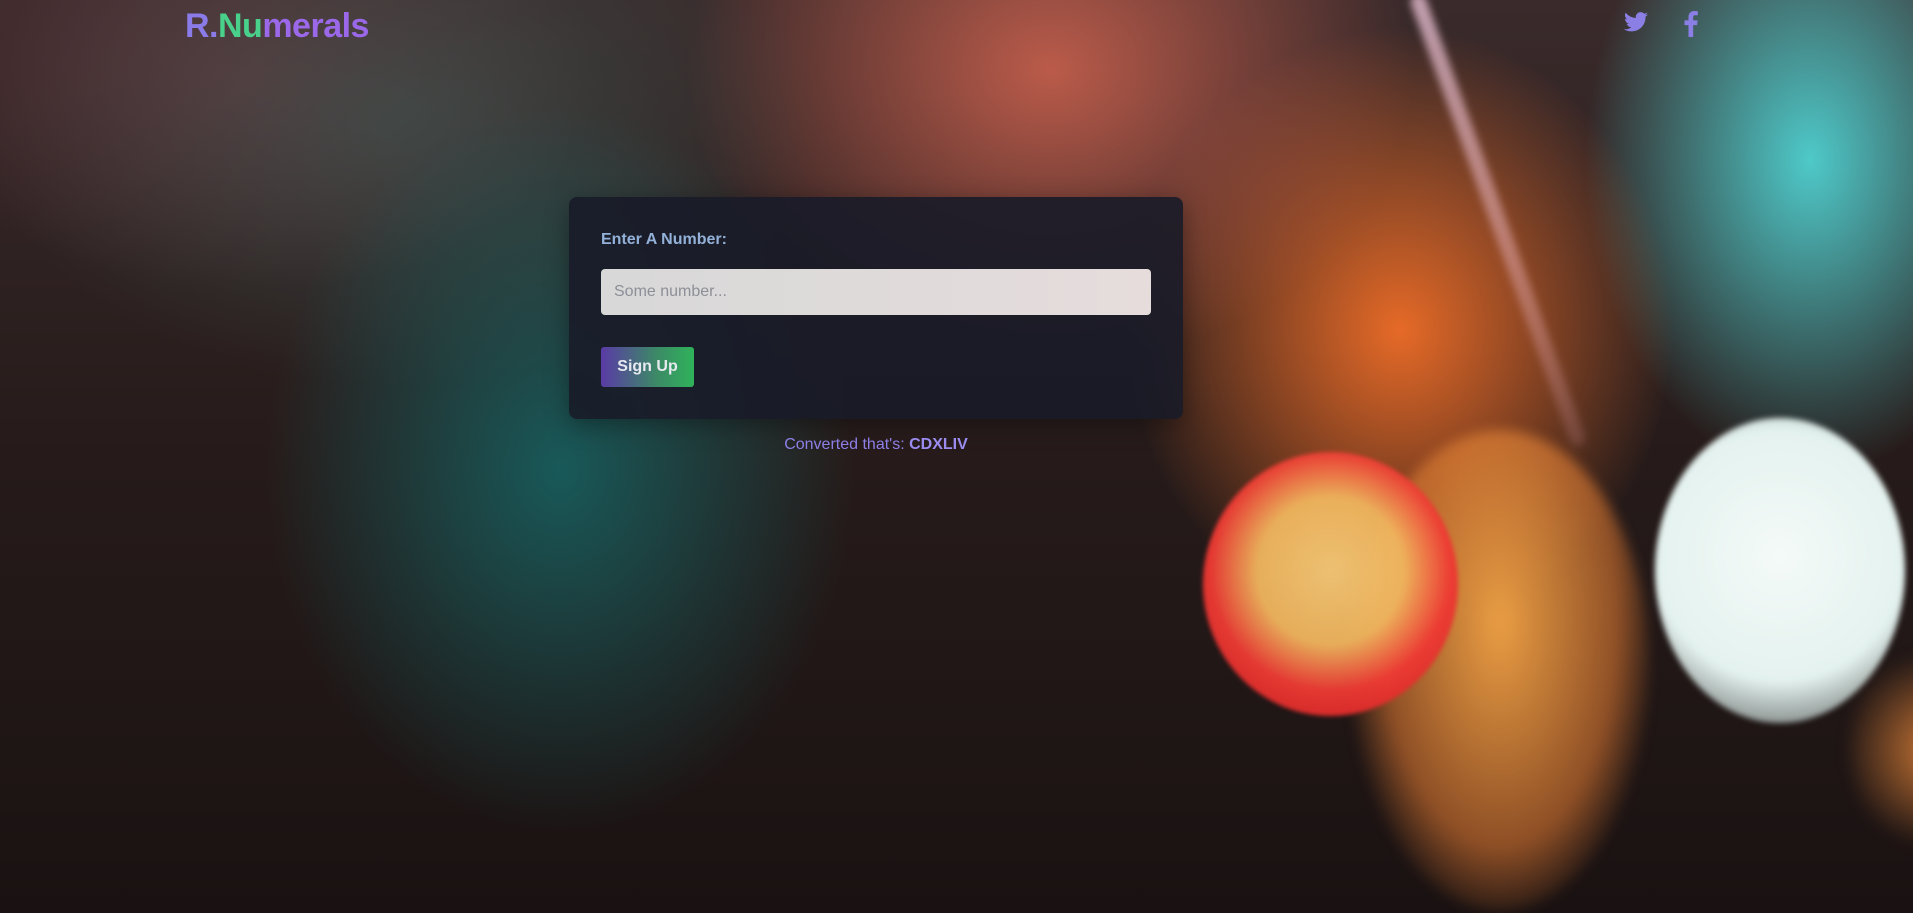  I want to click on twitter-icon, so click(1636, 22).